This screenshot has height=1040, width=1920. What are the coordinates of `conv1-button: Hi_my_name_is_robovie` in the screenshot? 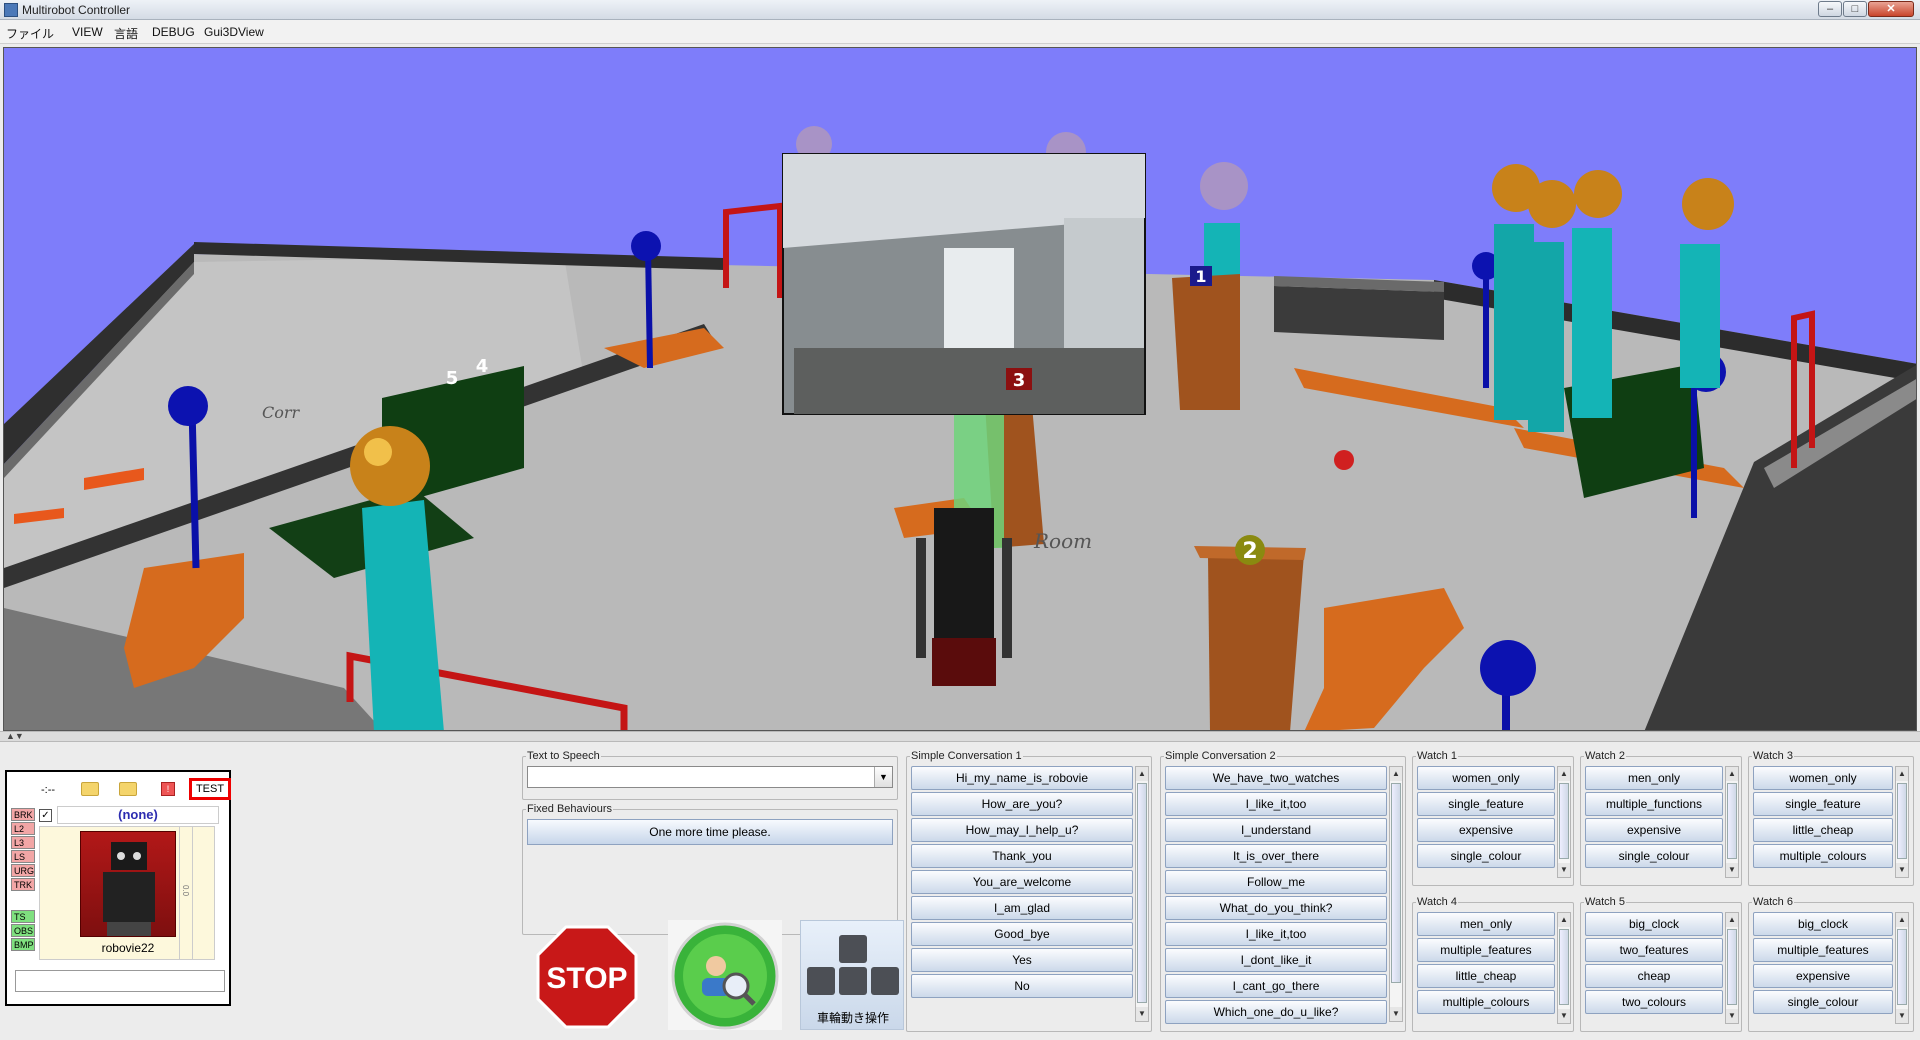 It's located at (1022, 778).